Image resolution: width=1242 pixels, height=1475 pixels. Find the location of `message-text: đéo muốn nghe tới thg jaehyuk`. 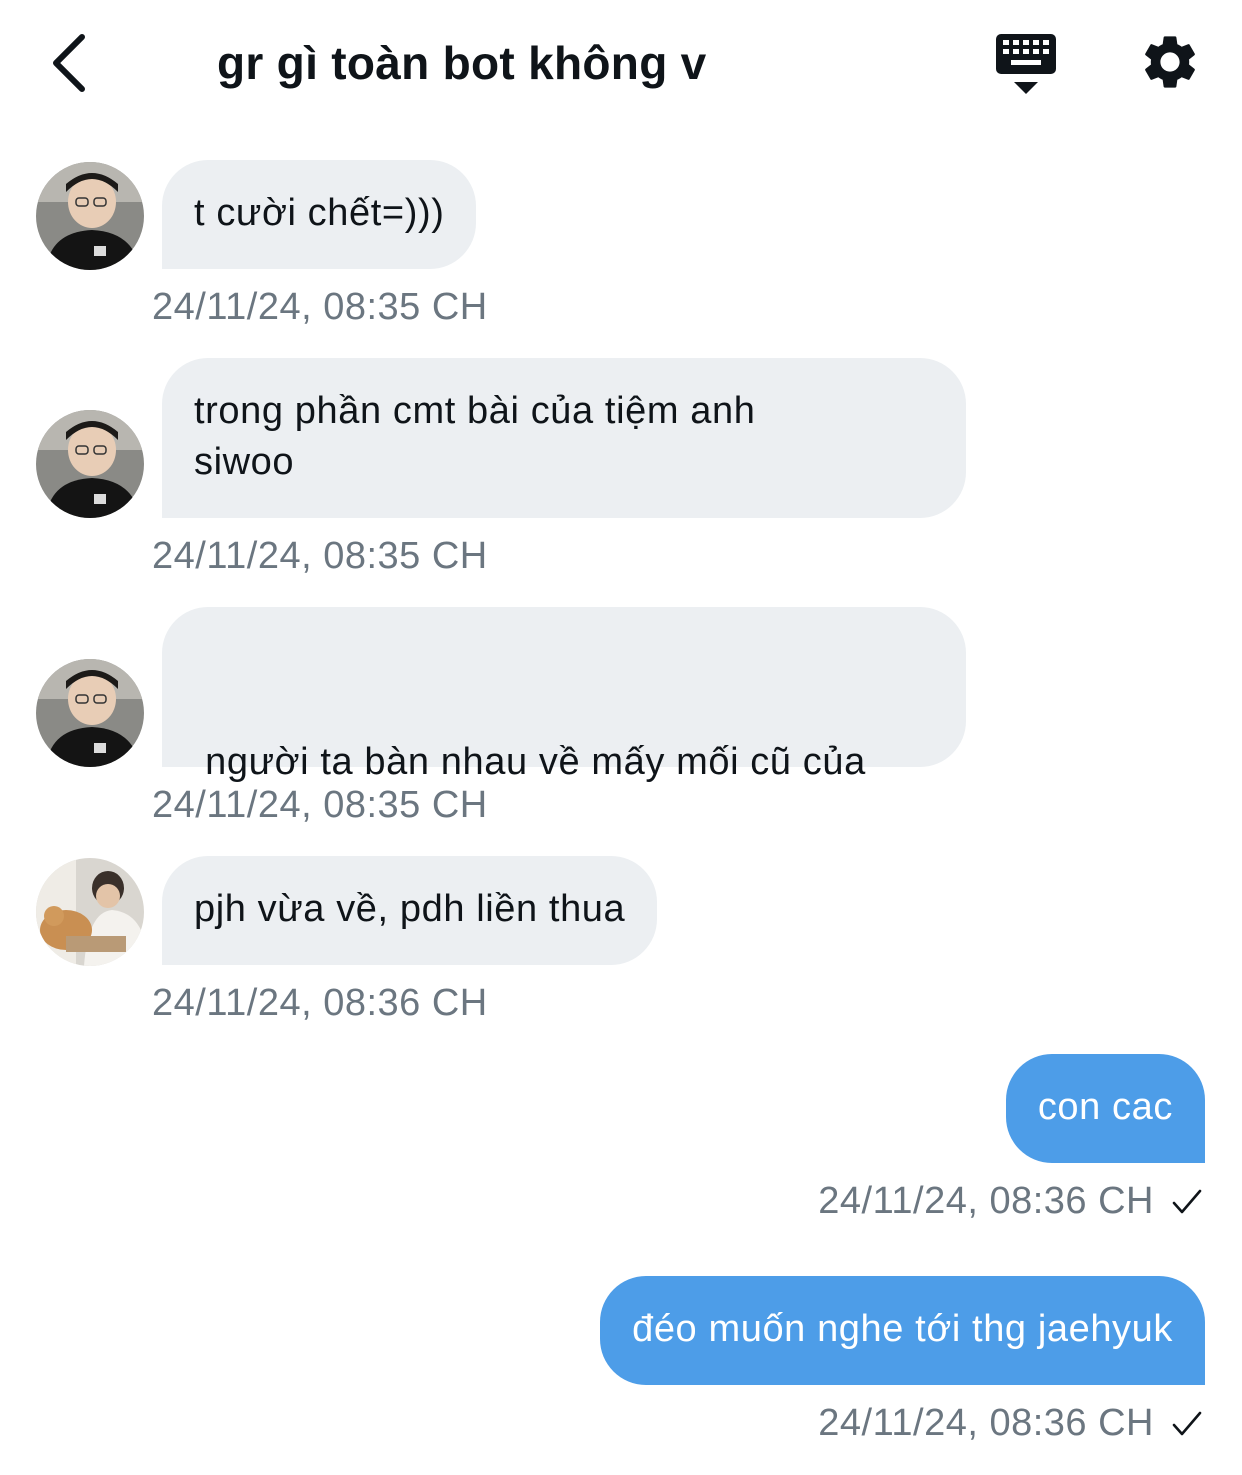

message-text: đéo muốn nghe tới thg jaehyuk is located at coordinates (902, 1329).